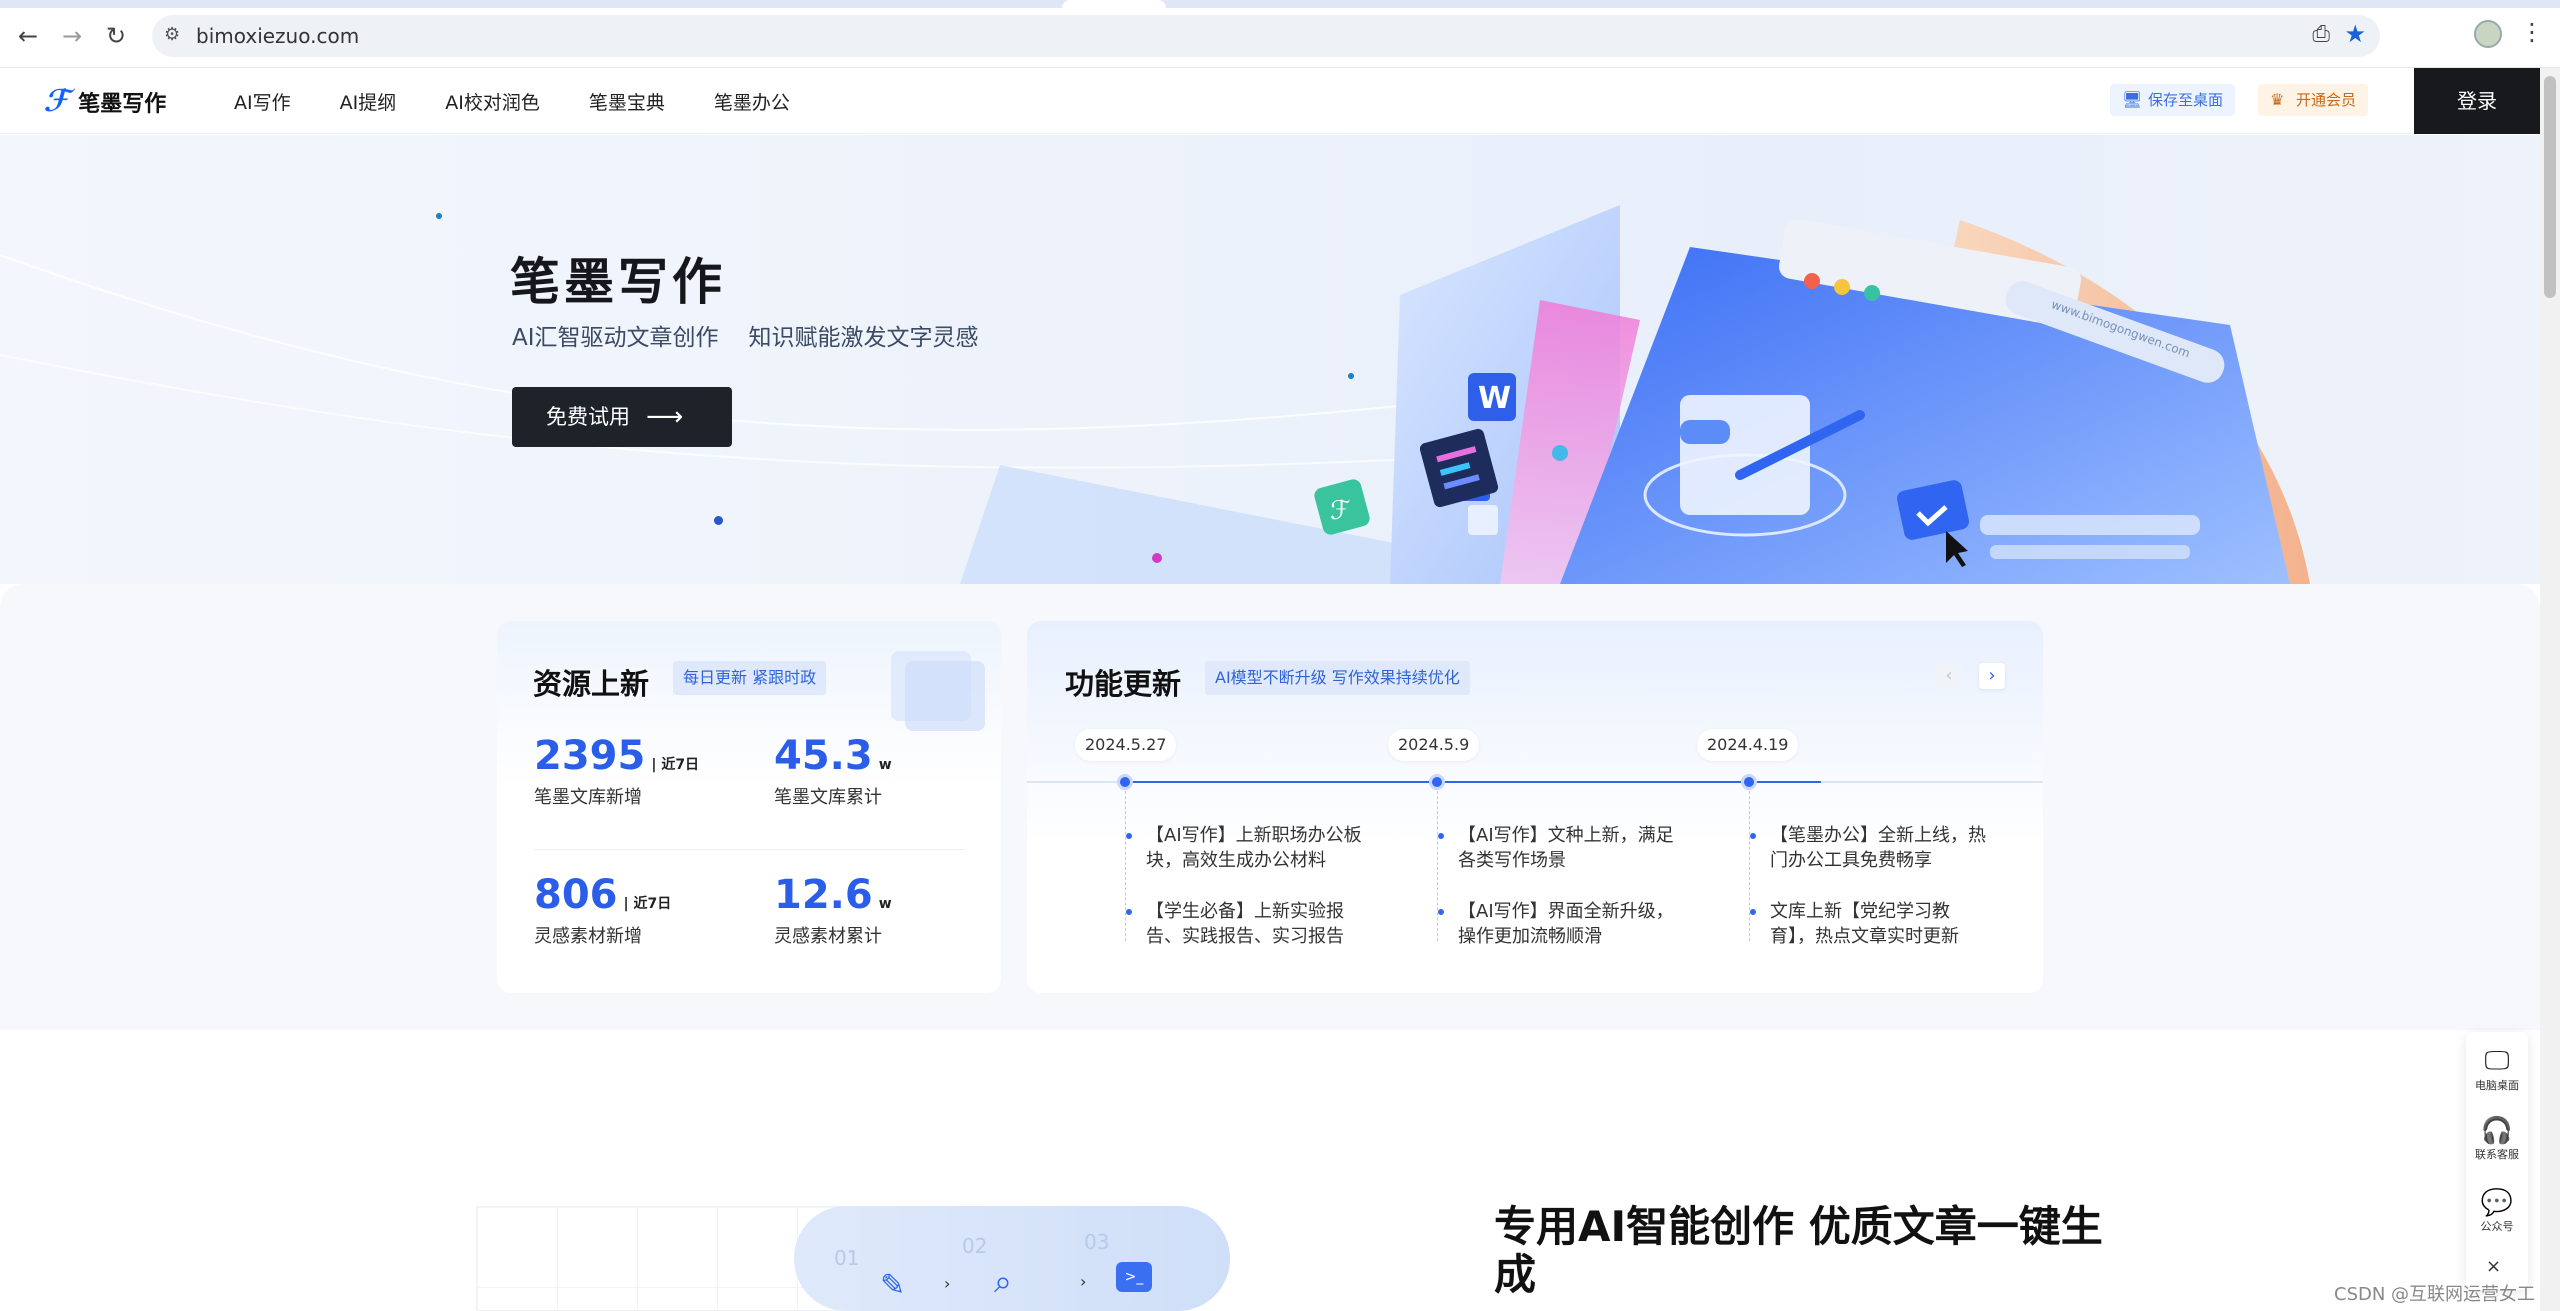 The height and width of the screenshot is (1311, 2560). I want to click on steps-pill: 01 02 03 ✎ › ⌕ › >_, so click(1012, 1258).